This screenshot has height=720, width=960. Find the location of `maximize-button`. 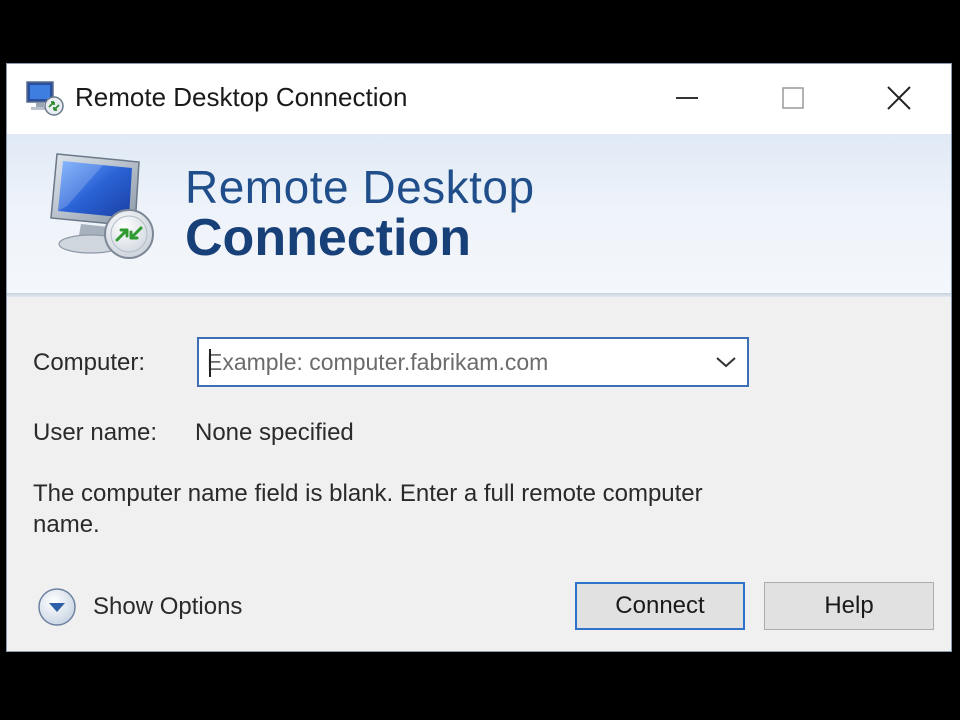

maximize-button is located at coordinates (793, 98).